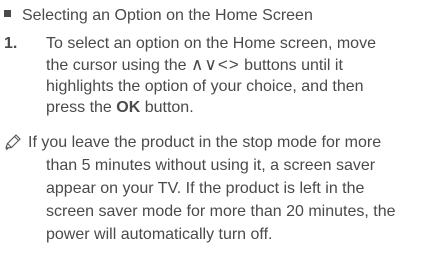  I want to click on heading-text: Selecting an Option on the Home Screen, so click(167, 15).